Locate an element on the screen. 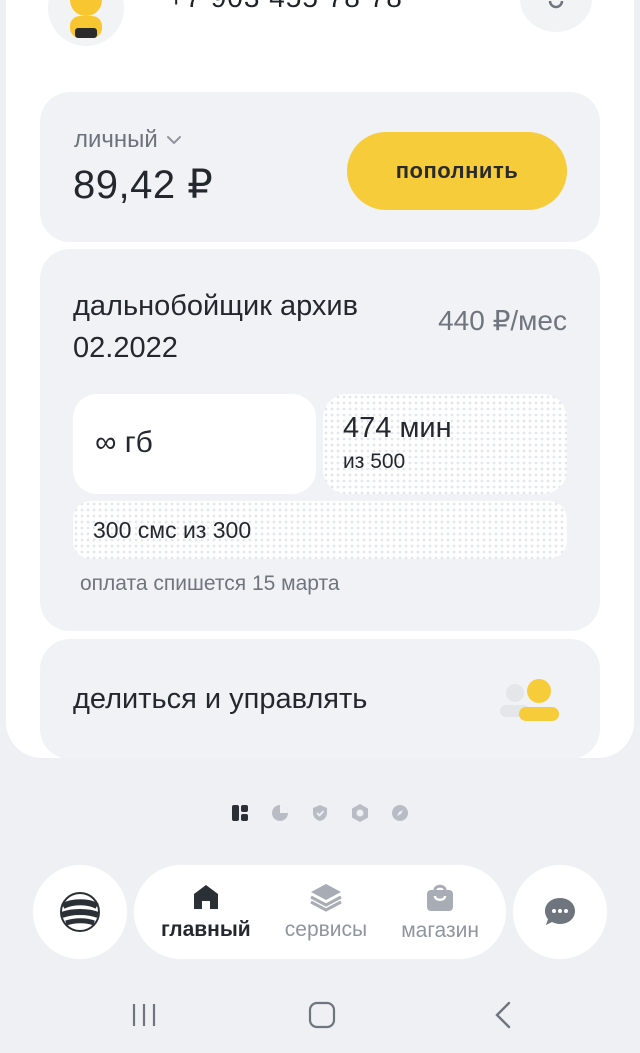 The height and width of the screenshot is (1053, 640). internet-tile: ∞ гб is located at coordinates (194, 444).